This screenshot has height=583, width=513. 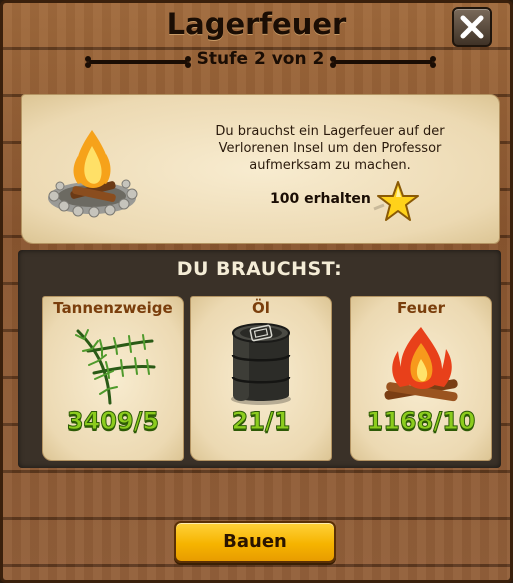 I want to click on requirement-count: 21/1, so click(x=261, y=421).